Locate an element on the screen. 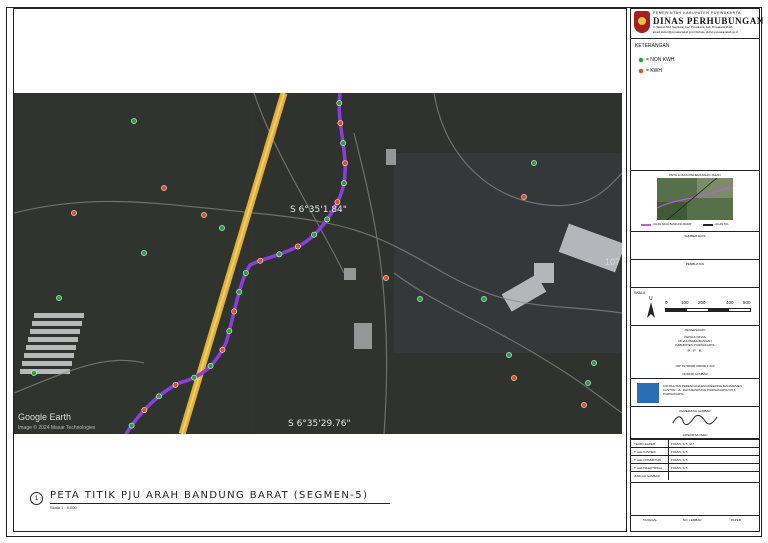  agency-name: DINAS PERHUBUNGAN is located at coordinates (708, 21).